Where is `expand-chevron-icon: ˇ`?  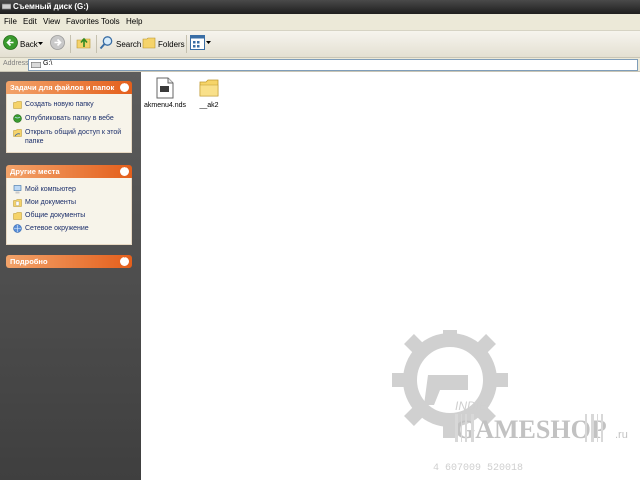
expand-chevron-icon: ˇ is located at coordinates (124, 261).